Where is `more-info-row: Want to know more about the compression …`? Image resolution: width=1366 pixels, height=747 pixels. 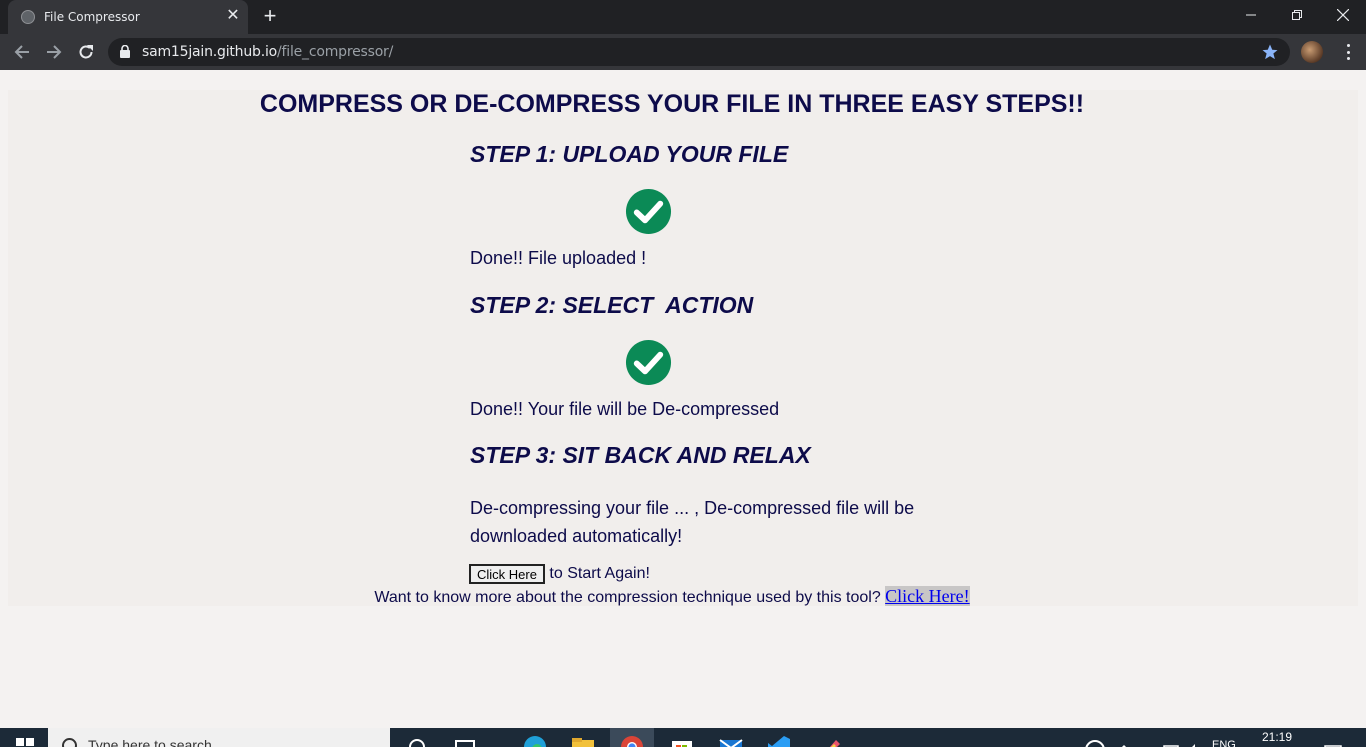
more-info-row: Want to know more about the compression … is located at coordinates (672, 596).